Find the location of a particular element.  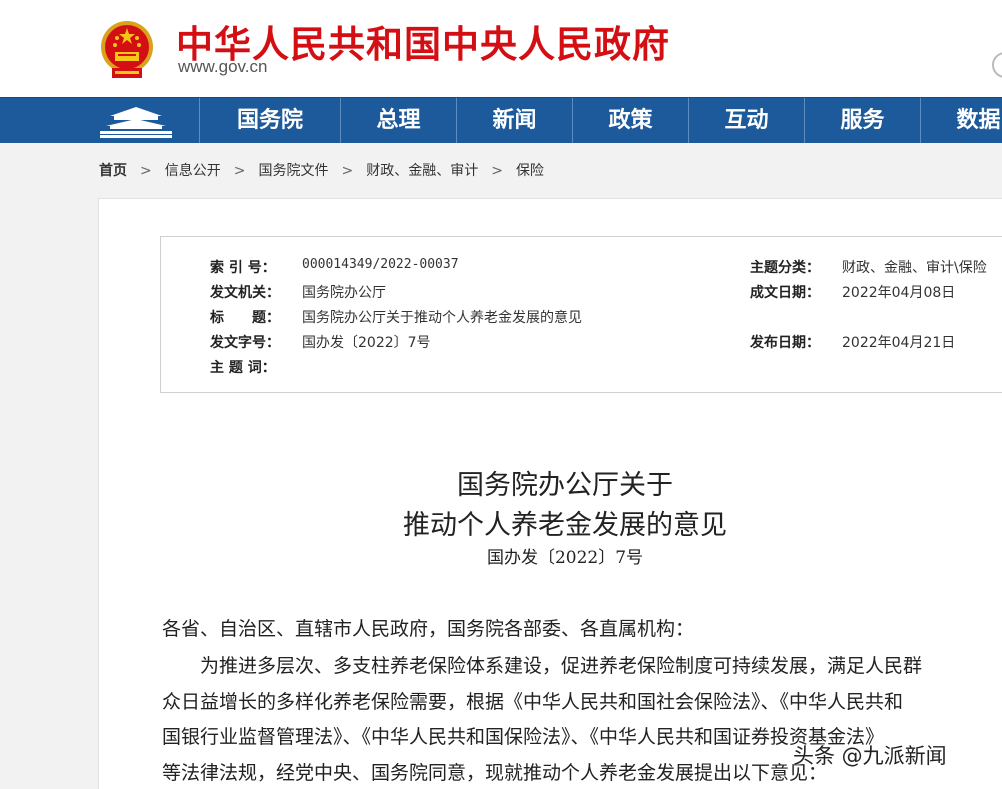

document-title-line-2: 推动个人养老金发展的意见 is located at coordinates (565, 525).